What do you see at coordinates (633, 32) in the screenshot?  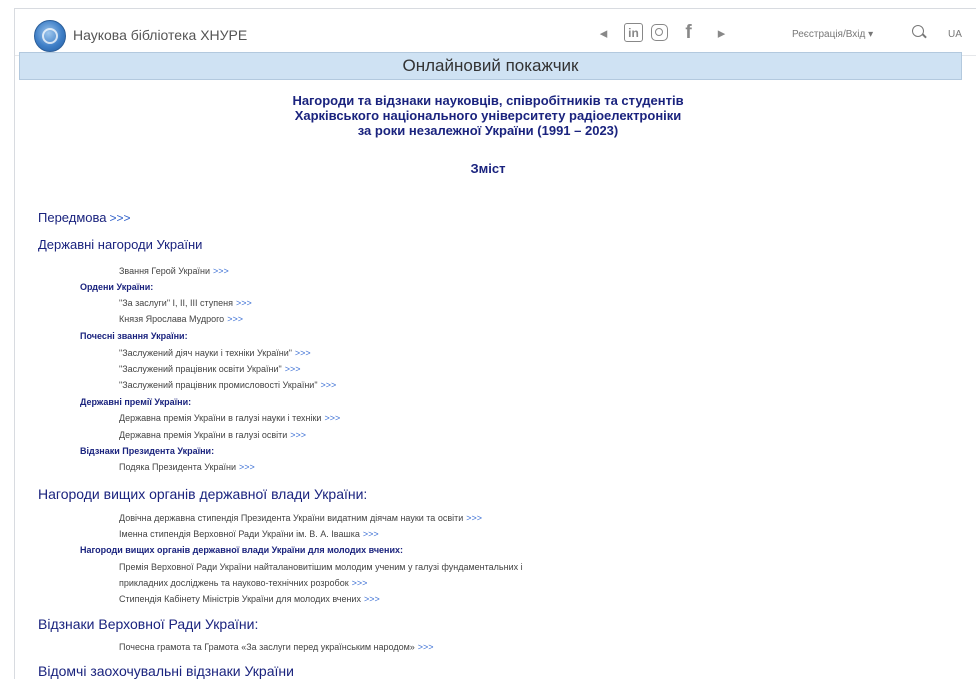 I see `linkedin-icon: in` at bounding box center [633, 32].